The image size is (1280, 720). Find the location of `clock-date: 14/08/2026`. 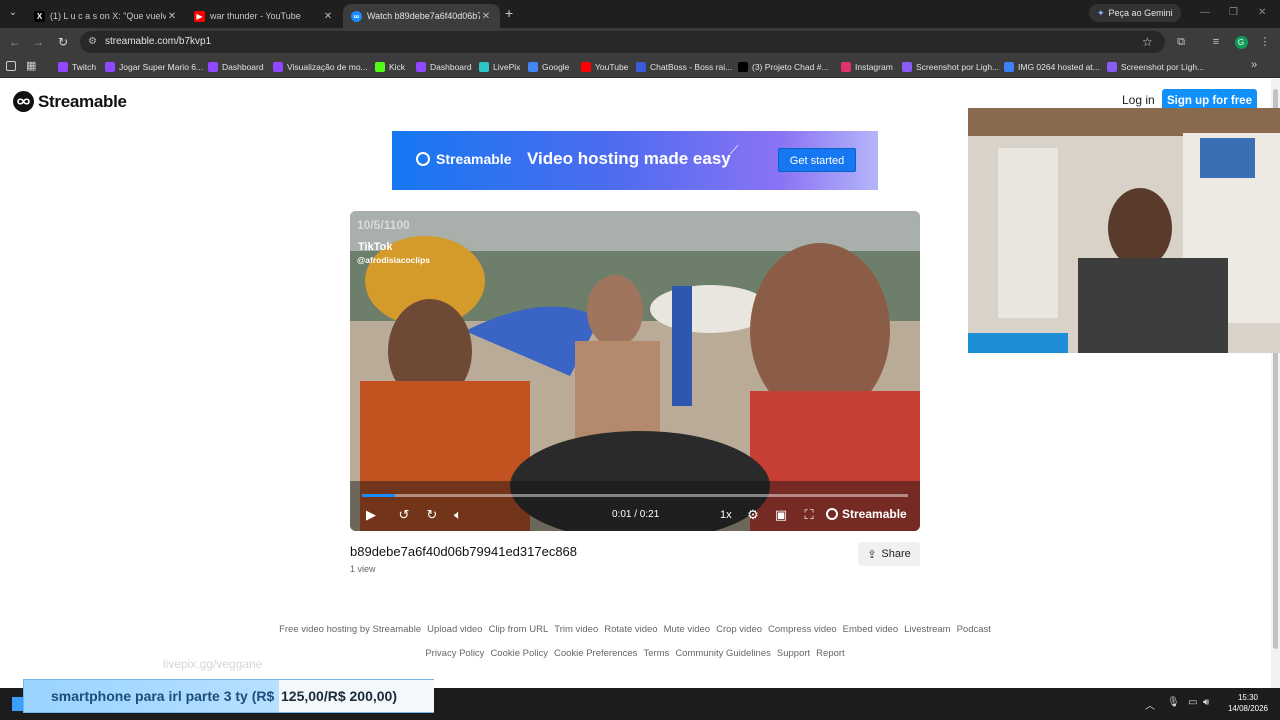

clock-date: 14/08/2026 is located at coordinates (1248, 708).